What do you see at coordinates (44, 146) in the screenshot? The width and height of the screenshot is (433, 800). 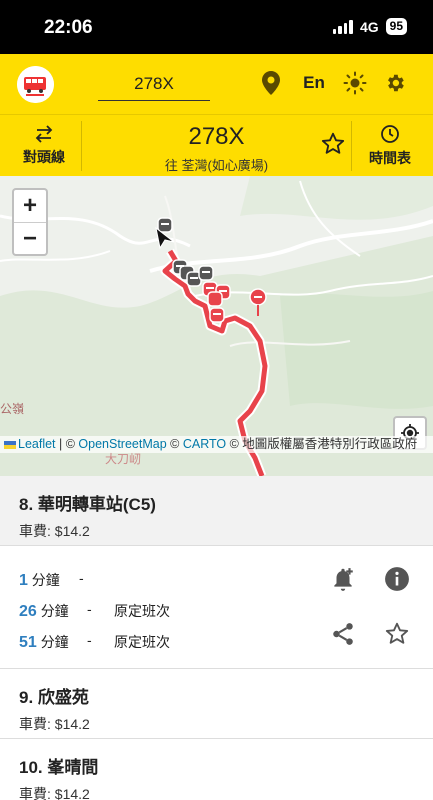 I see `reverse-route-button: 對頭線` at bounding box center [44, 146].